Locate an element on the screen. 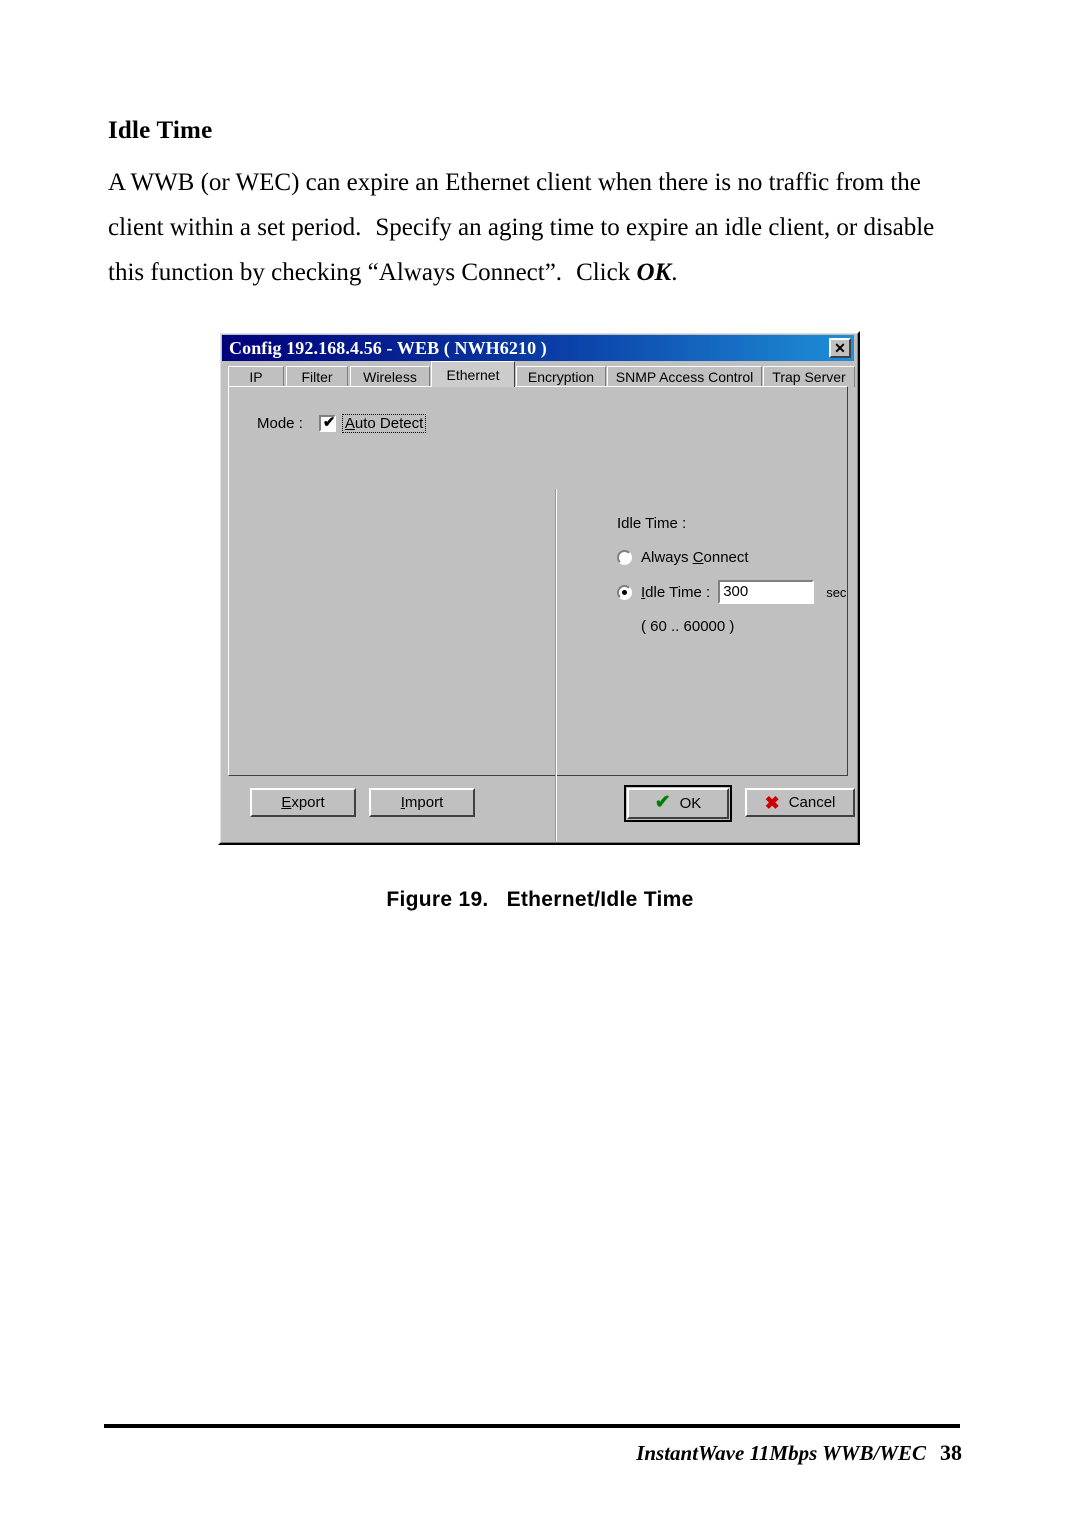 This screenshot has width=1080, height=1529. page-number: 38 is located at coordinates (951, 1452).